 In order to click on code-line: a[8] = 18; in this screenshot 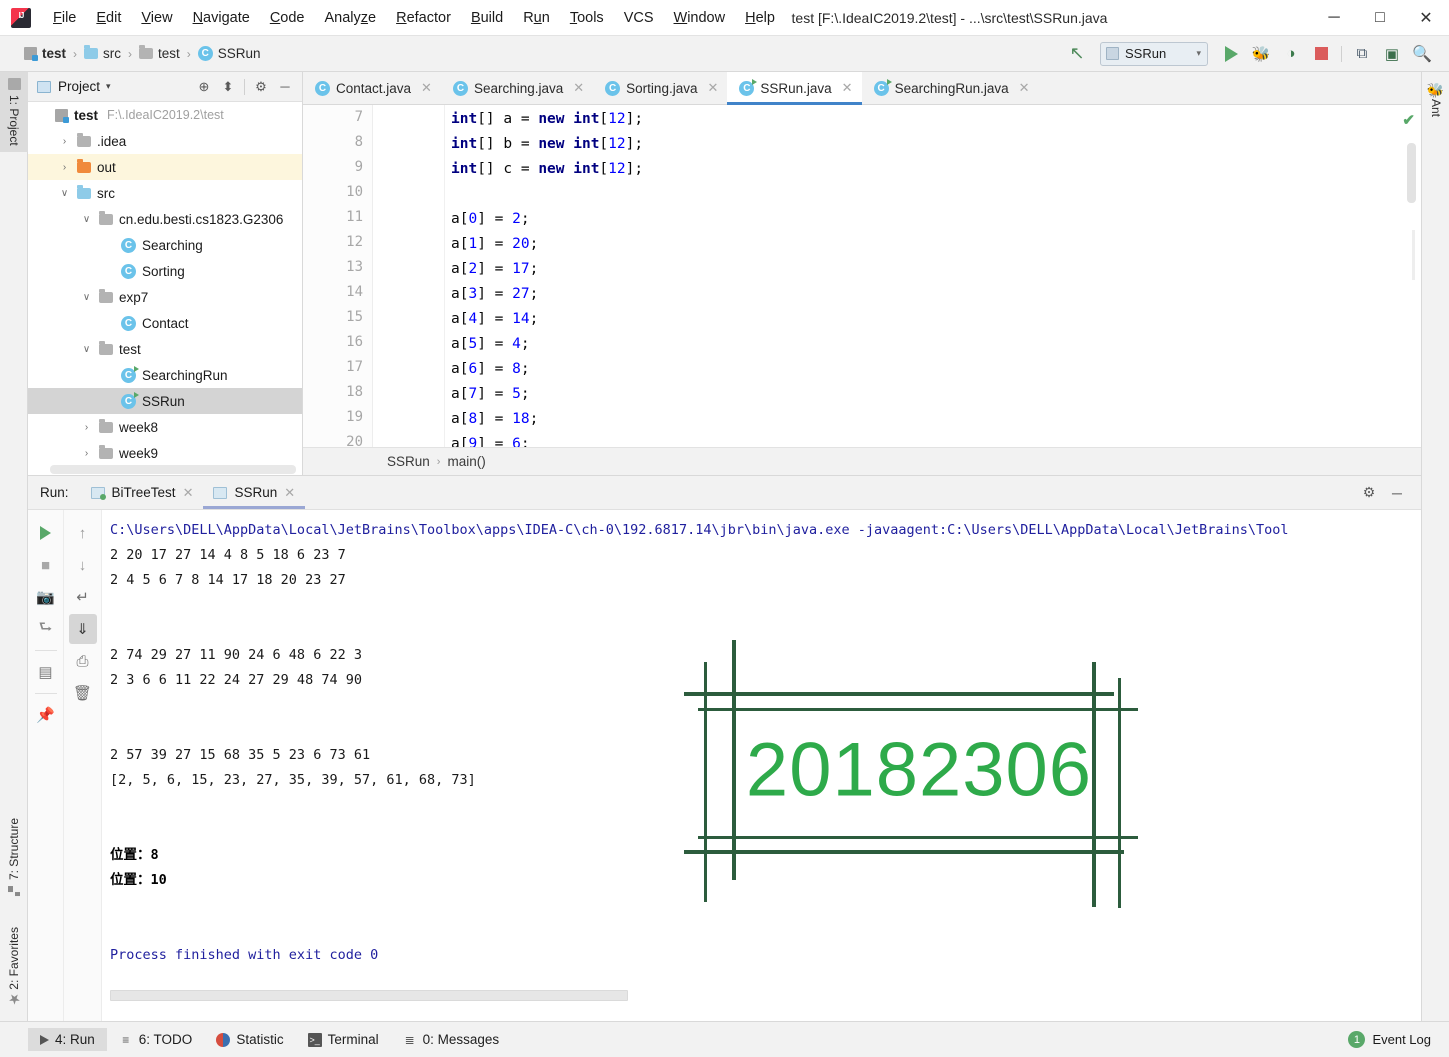, I will do `click(936, 419)`.